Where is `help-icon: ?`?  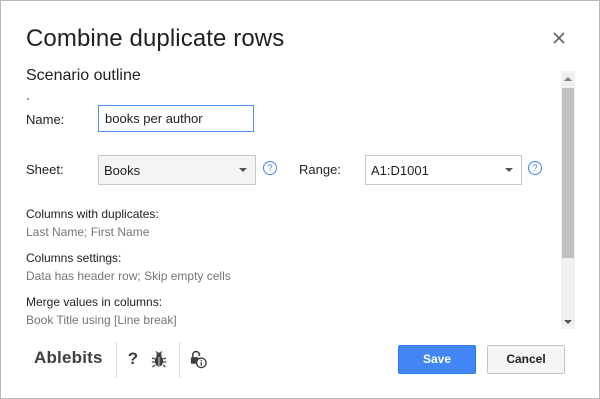
help-icon: ? is located at coordinates (133, 358).